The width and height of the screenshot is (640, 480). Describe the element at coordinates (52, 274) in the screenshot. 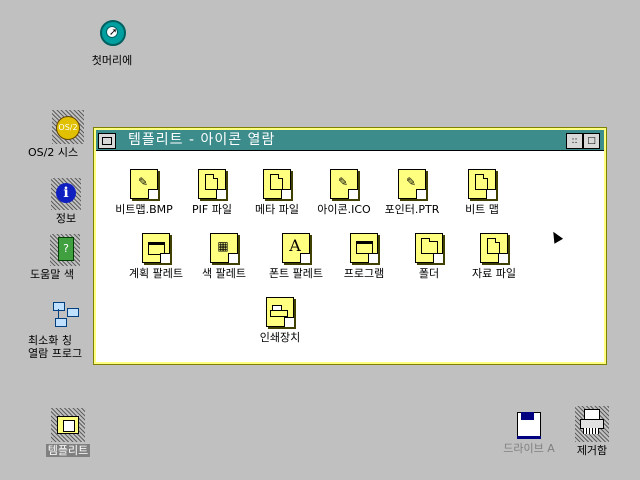

I see `desktop-icon-label: 도움말 색` at that location.